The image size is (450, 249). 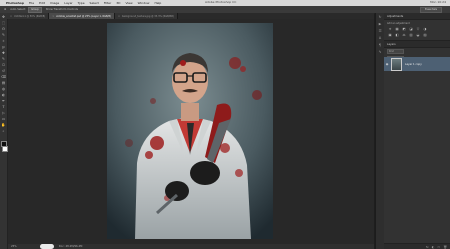 I want to click on menu-app: Photoshop, so click(x=15, y=3).